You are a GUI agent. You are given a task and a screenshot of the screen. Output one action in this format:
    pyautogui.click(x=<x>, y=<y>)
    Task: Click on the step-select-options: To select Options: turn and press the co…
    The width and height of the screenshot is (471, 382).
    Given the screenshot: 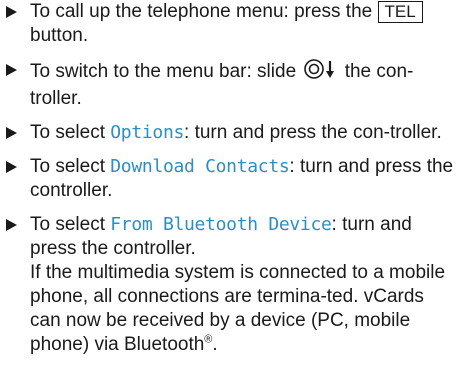 What is the action you would take?
    pyautogui.click(x=235, y=133)
    